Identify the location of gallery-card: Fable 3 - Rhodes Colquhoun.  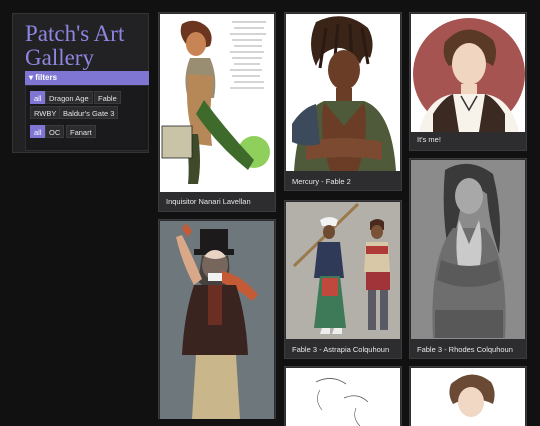
(468, 258).